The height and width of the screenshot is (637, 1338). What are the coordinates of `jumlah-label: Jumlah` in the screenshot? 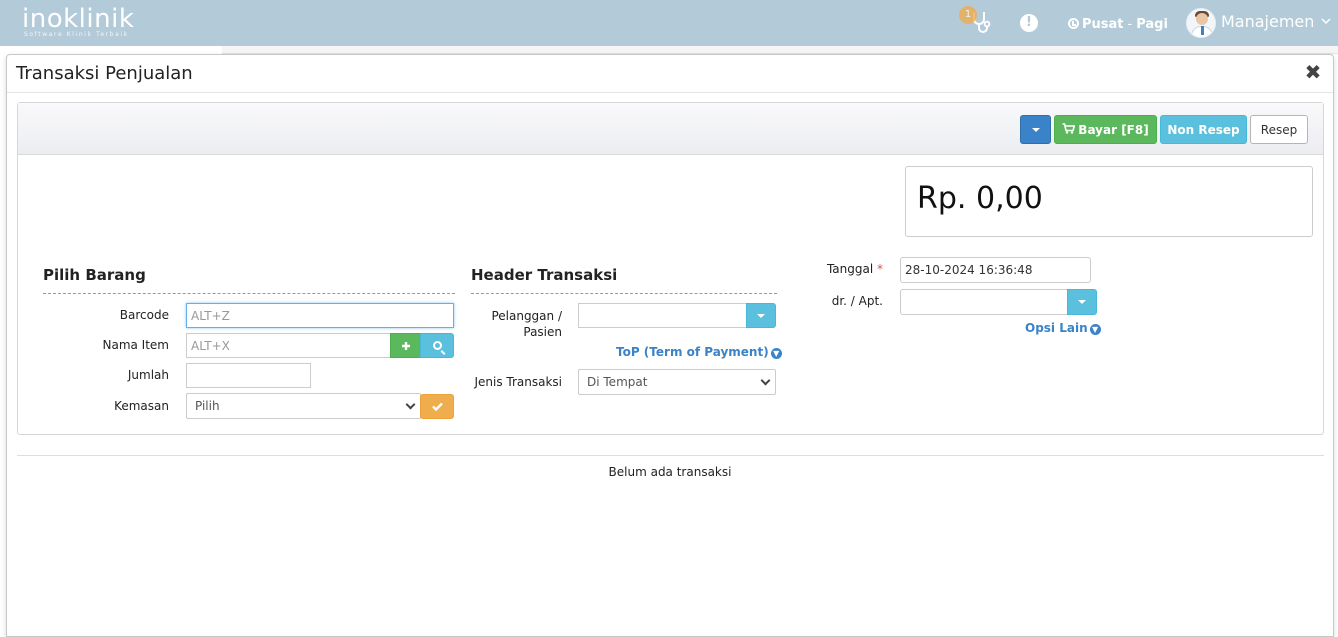 It's located at (148, 375).